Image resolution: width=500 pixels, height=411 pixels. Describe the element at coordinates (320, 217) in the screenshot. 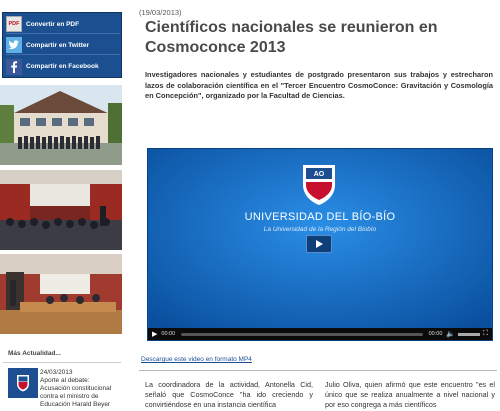

I see `university-name: UNIVERSIDAD DEL BÍO-BÍO` at that location.